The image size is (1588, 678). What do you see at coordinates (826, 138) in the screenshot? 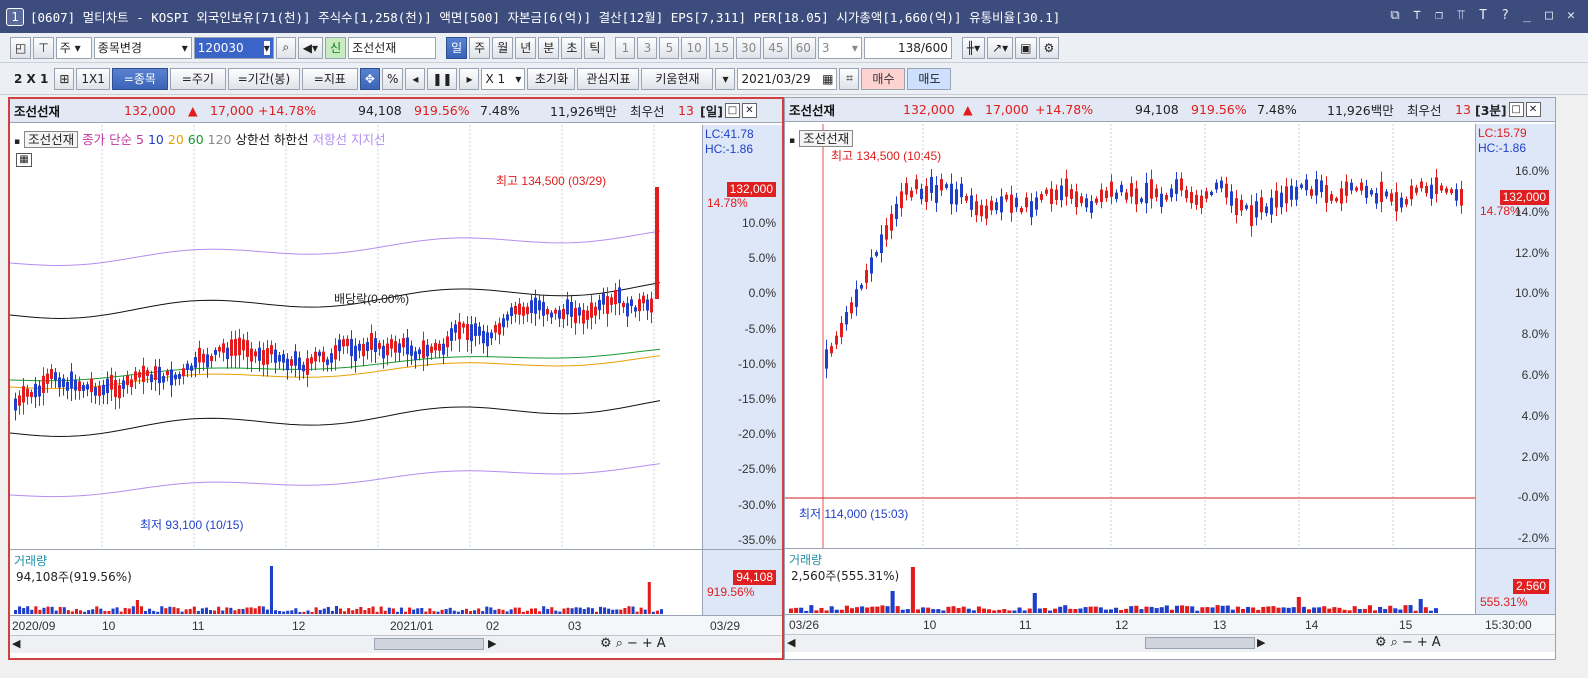
I see `right-legend-stock: 조선선재` at bounding box center [826, 138].